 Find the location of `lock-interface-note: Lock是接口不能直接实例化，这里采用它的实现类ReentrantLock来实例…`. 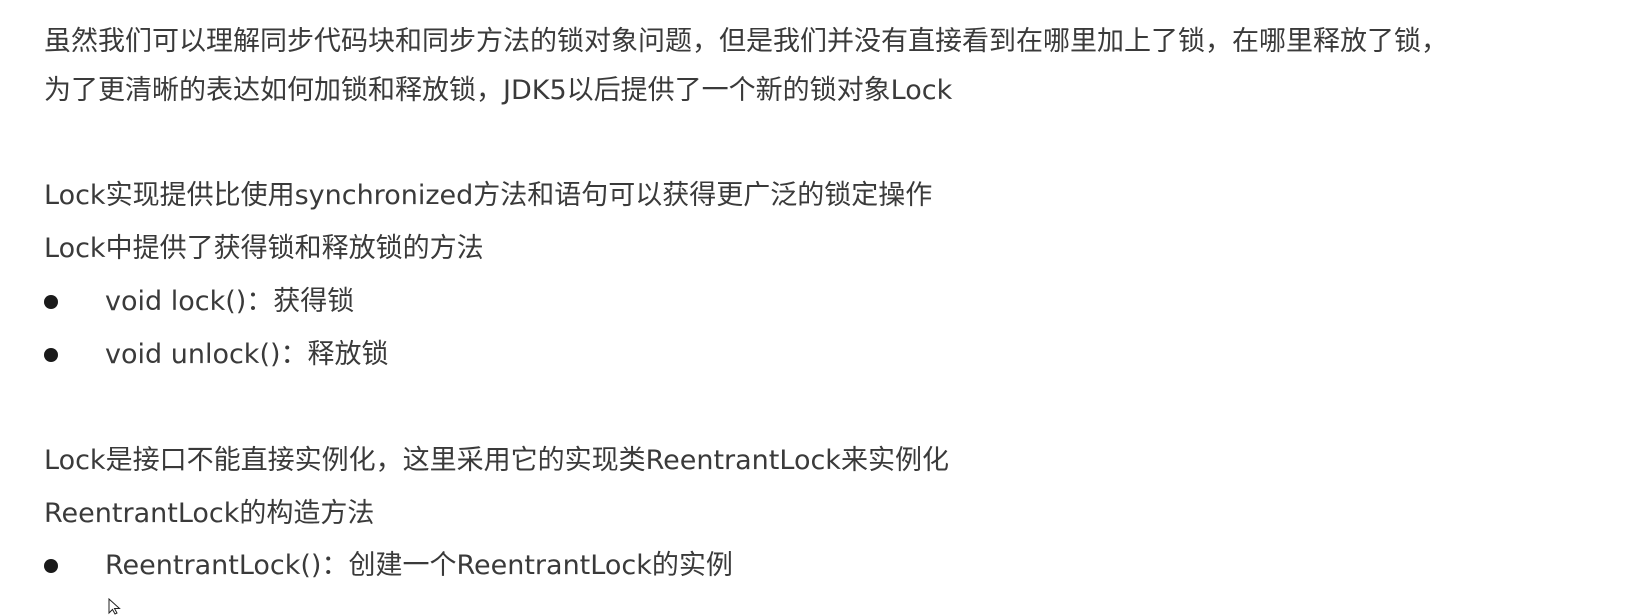

lock-interface-note: Lock是接口不能直接实例化，这里采用它的实现类ReentrantLock来实例… is located at coordinates (496, 460).